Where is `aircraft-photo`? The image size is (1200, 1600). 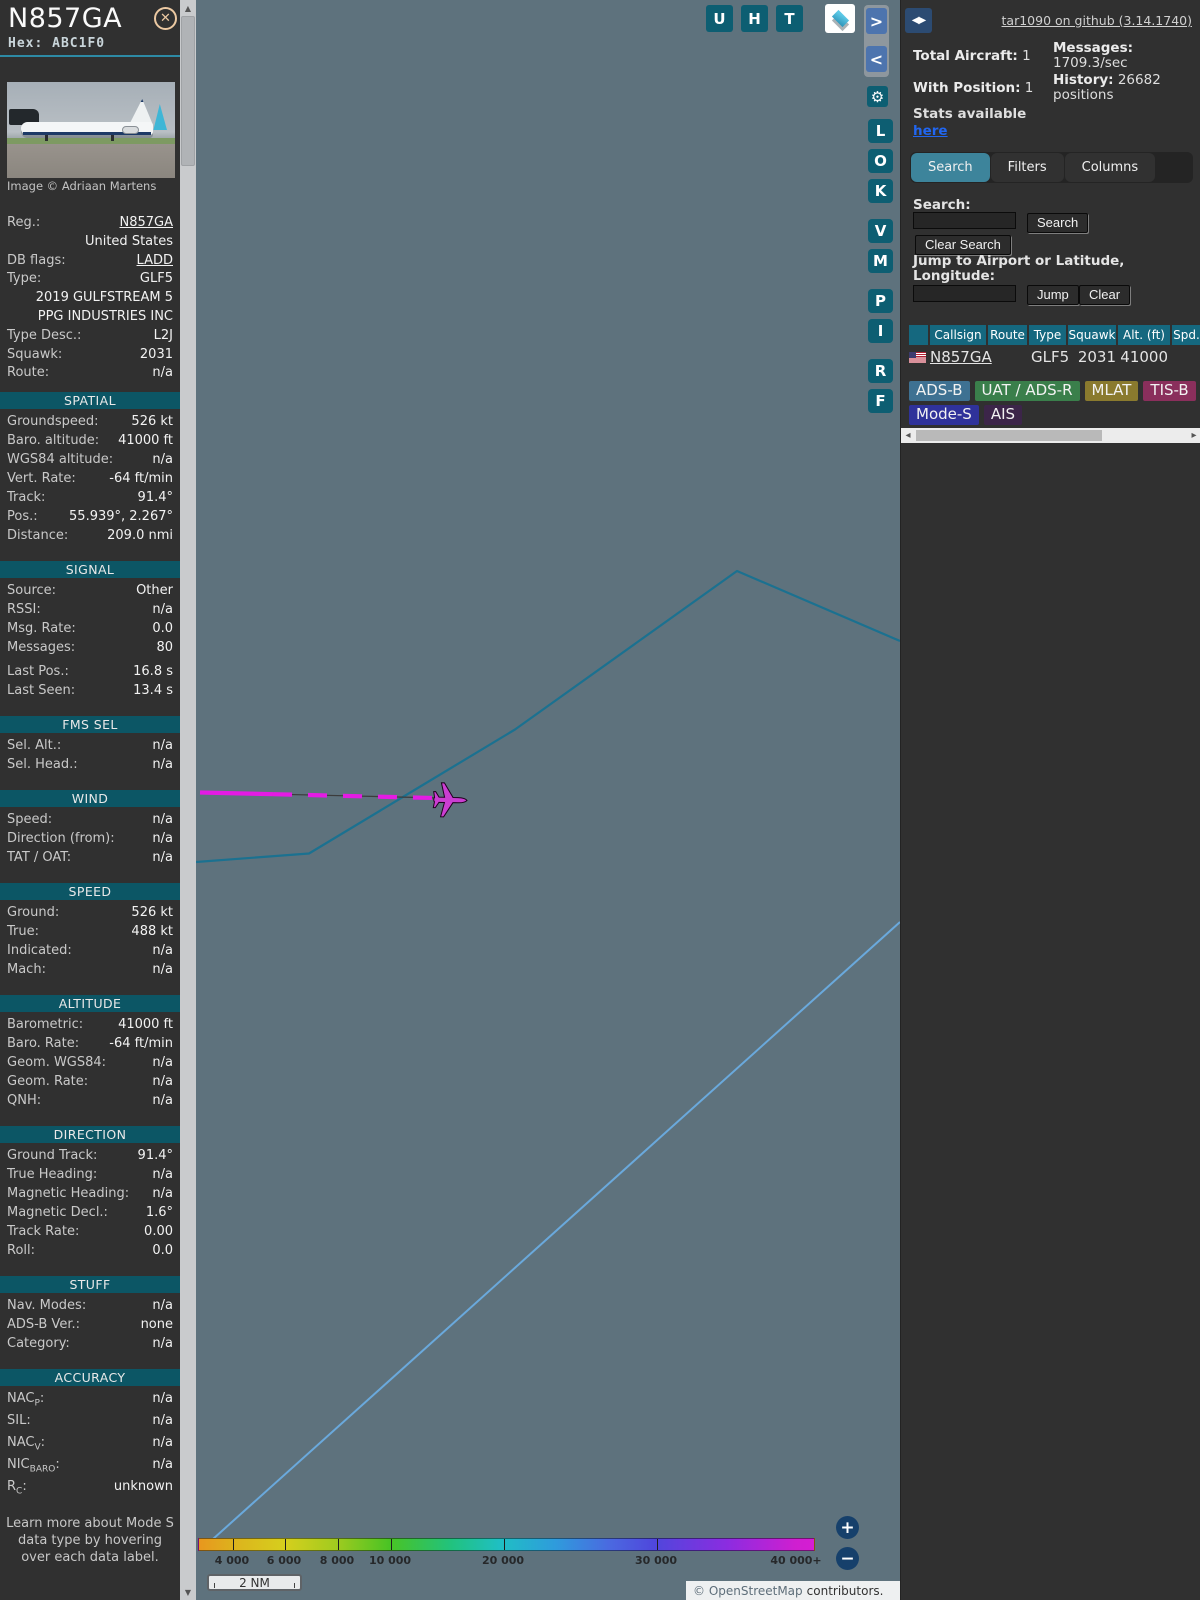
aircraft-photo is located at coordinates (91, 130).